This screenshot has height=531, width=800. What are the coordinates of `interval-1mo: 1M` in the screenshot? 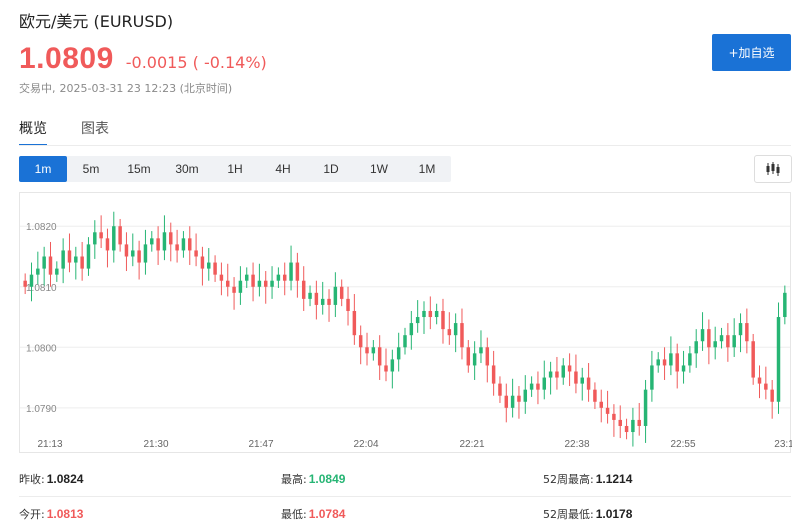 It's located at (427, 169).